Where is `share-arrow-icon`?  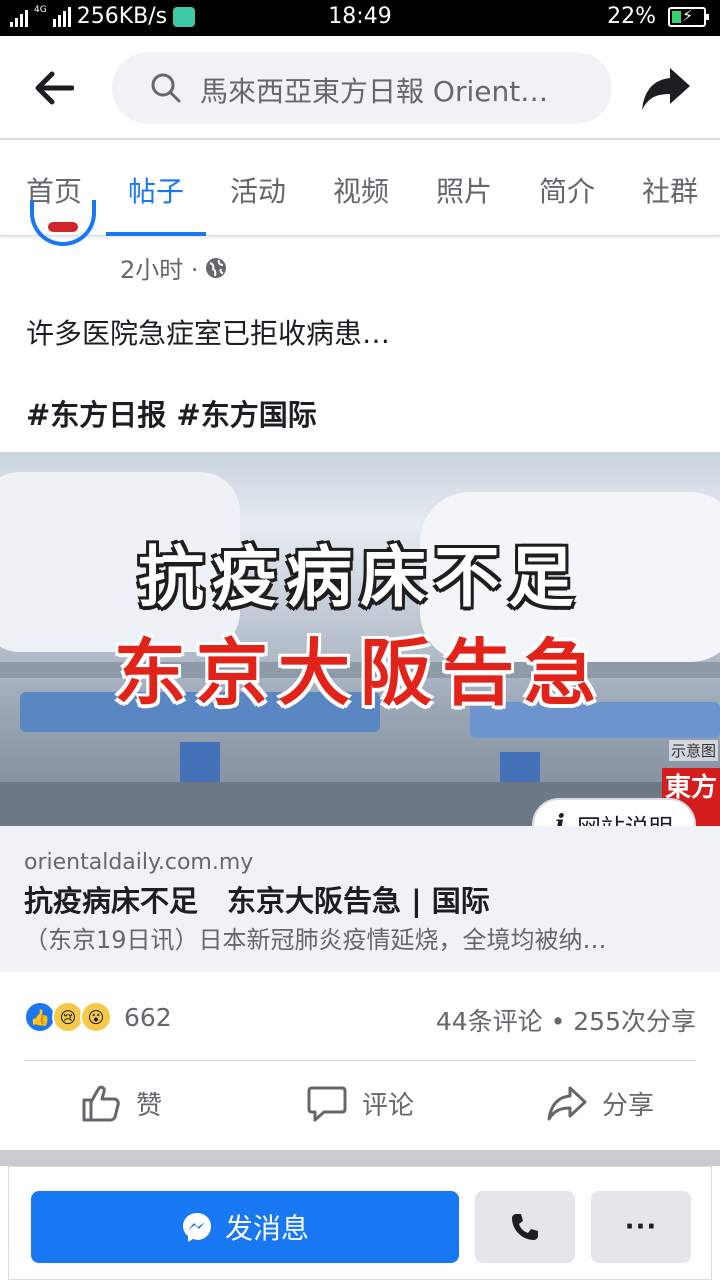
share-arrow-icon is located at coordinates (567, 1103).